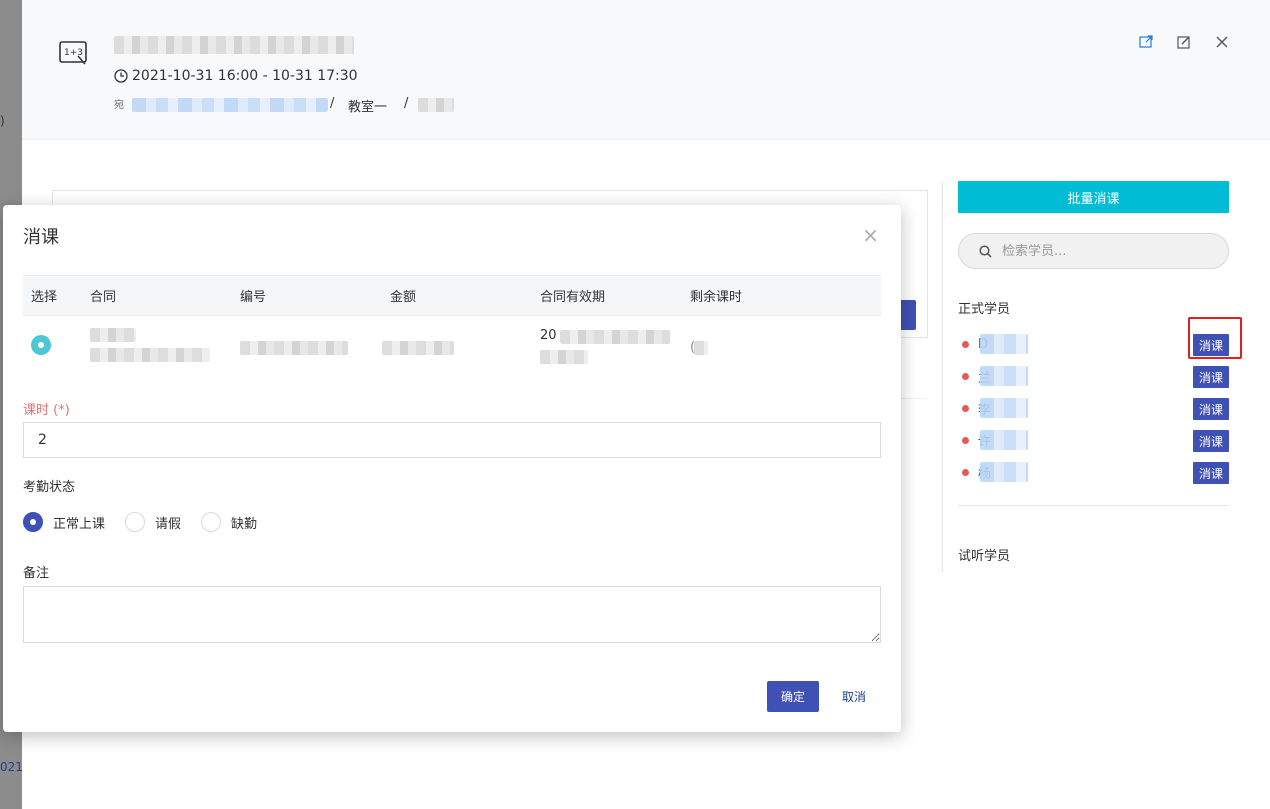 Image resolution: width=1270 pixels, height=809 pixels. I want to click on table-row: 20 (, so click(452, 347).